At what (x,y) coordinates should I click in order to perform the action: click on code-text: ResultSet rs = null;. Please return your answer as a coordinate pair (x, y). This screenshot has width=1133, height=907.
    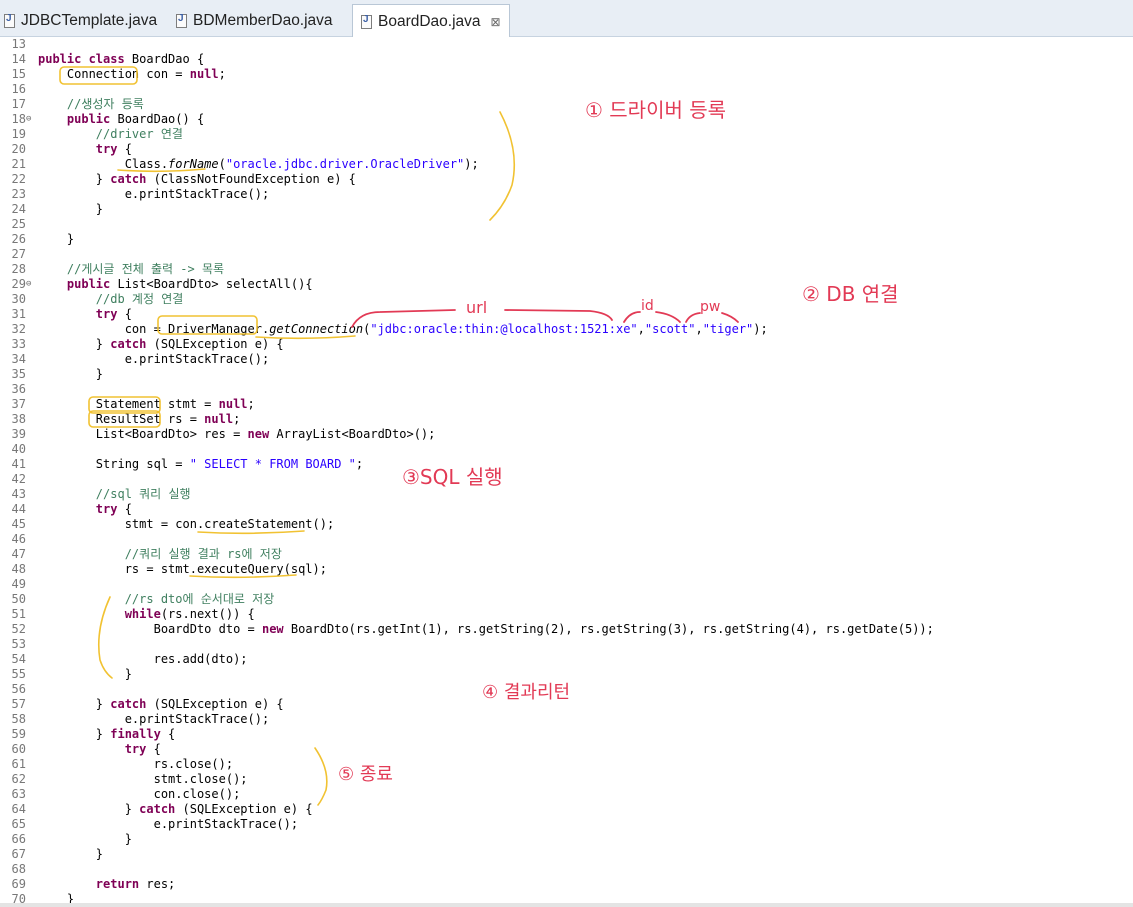
    Looking at the image, I should click on (139, 419).